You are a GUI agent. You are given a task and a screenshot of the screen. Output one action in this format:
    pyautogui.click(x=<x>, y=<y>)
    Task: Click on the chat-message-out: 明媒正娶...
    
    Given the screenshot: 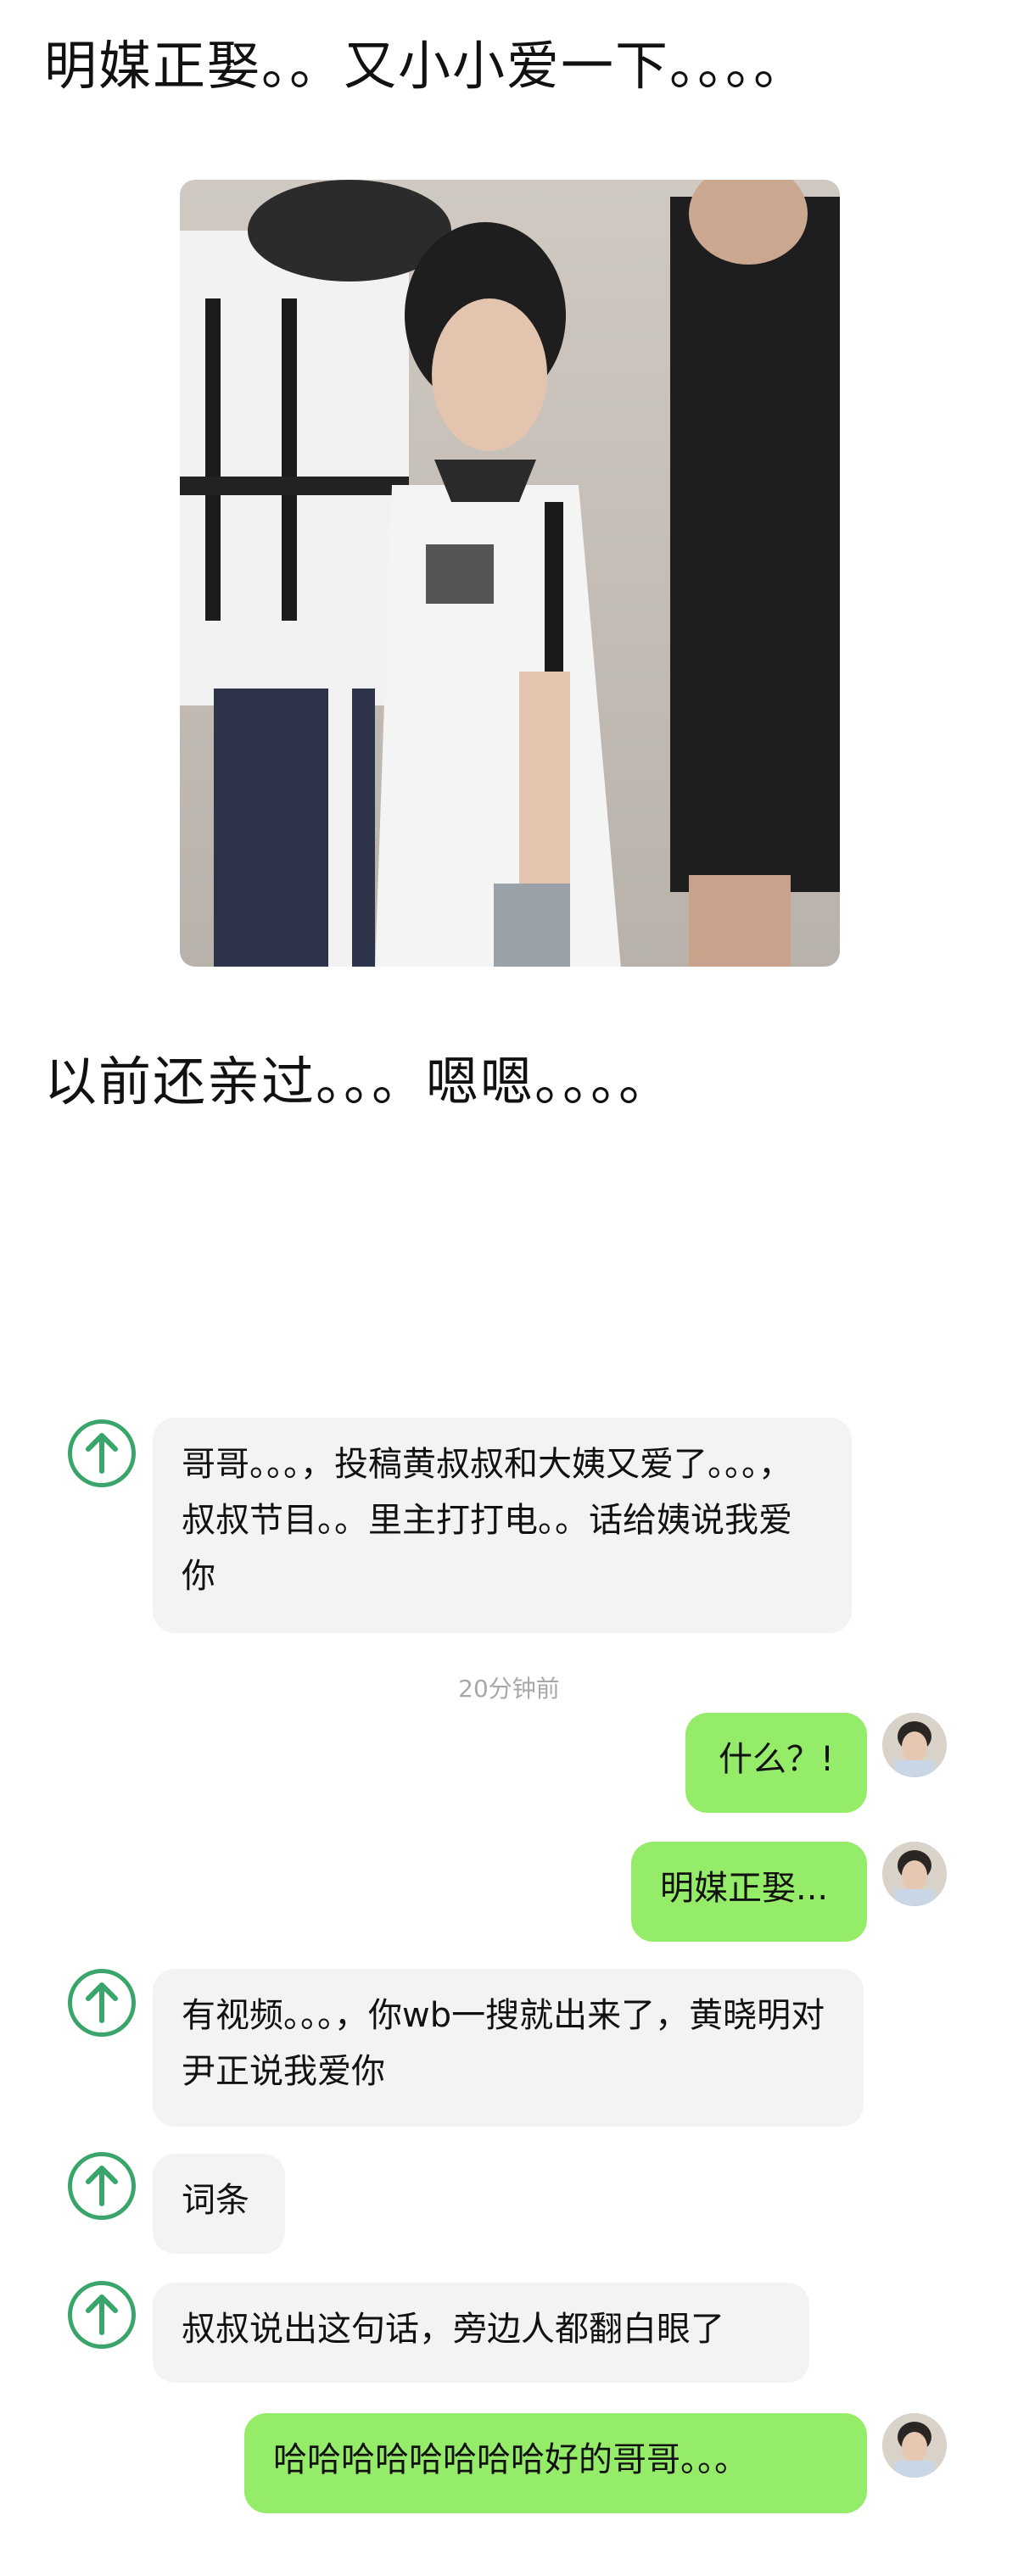 What is the action you would take?
    pyautogui.click(x=749, y=1892)
    